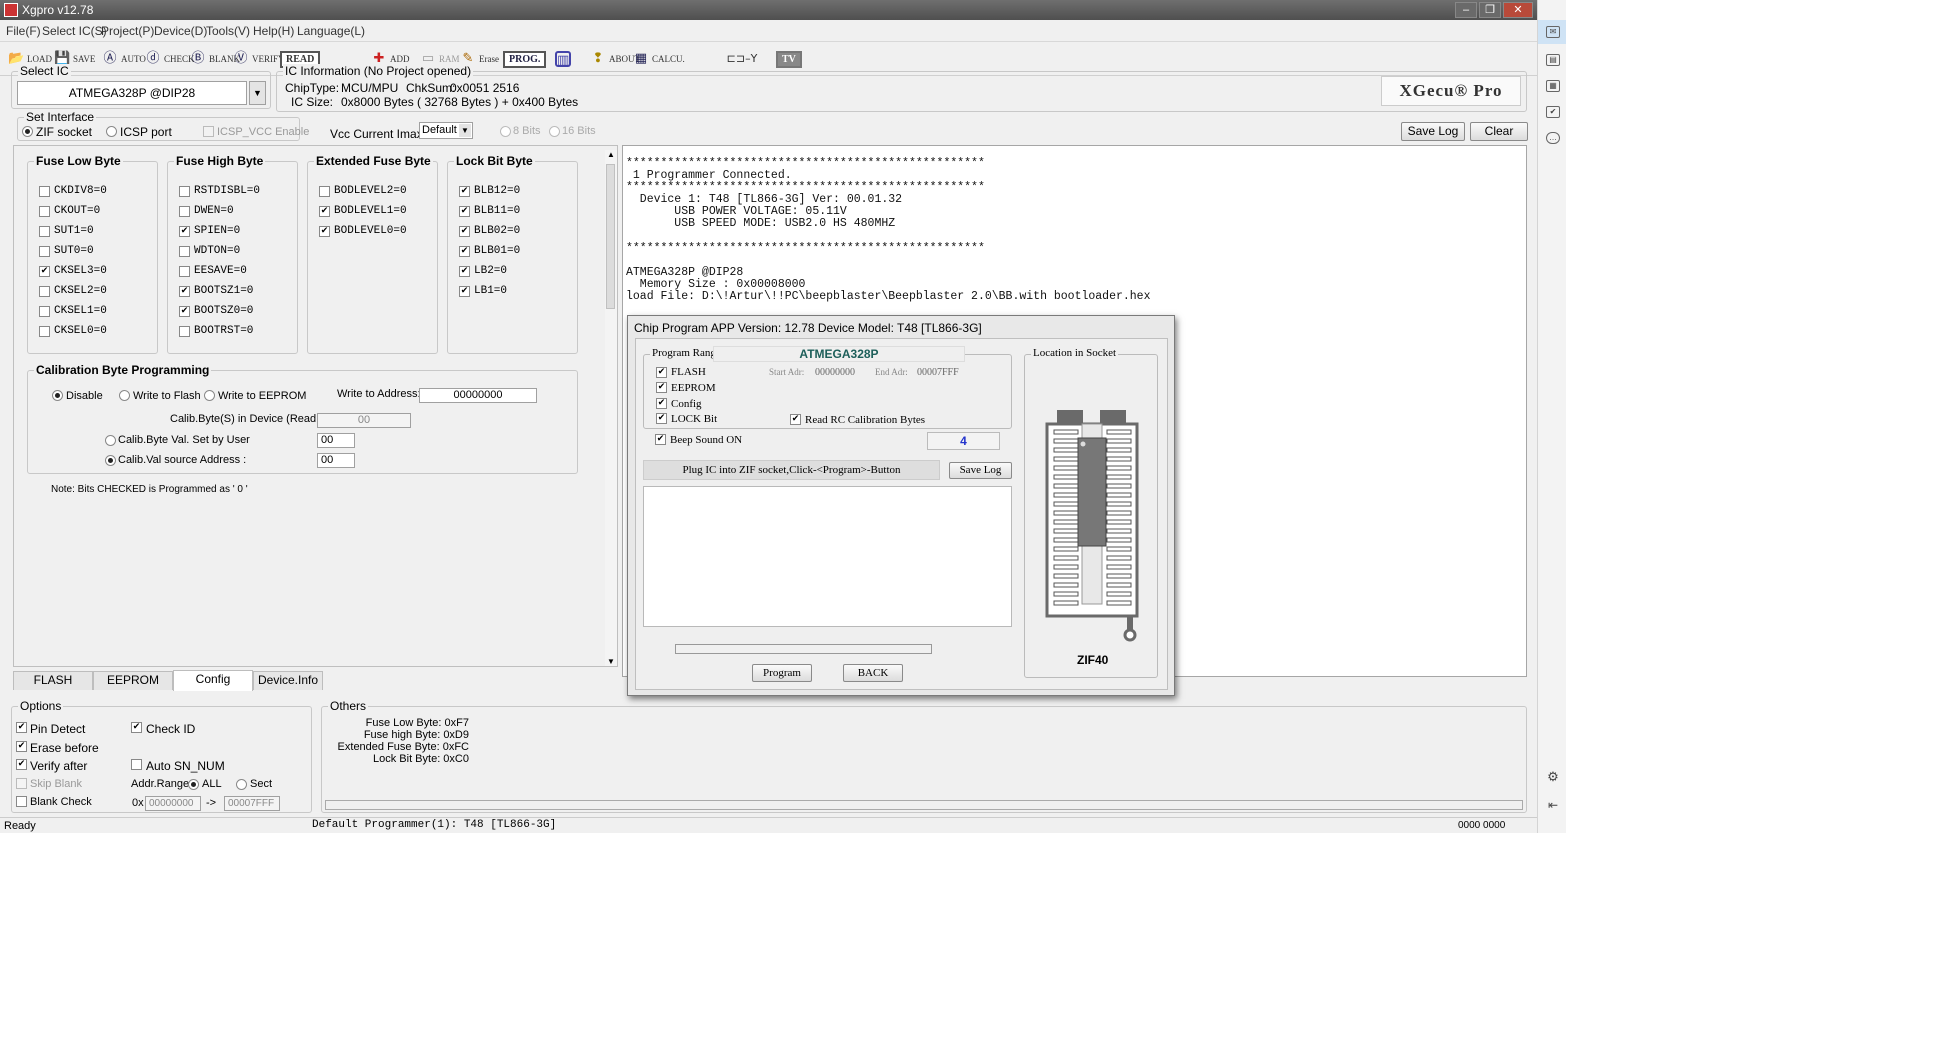  What do you see at coordinates (110, 440) in the screenshot?
I see `calib-user-radio` at bounding box center [110, 440].